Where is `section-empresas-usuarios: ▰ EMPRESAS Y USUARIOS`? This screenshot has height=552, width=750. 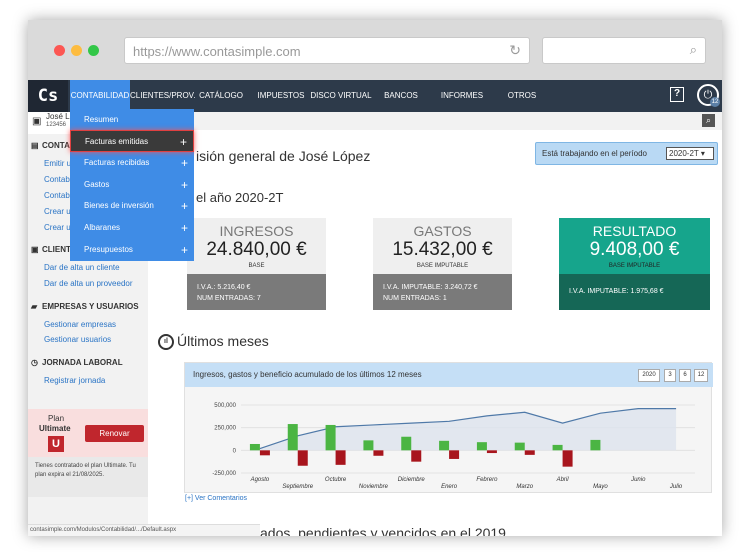 section-empresas-usuarios: ▰ EMPRESAS Y USUARIOS is located at coordinates (85, 306).